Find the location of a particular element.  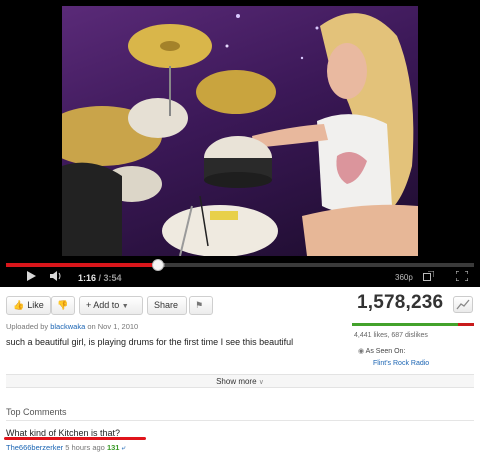

share-button: Share is located at coordinates (167, 305).